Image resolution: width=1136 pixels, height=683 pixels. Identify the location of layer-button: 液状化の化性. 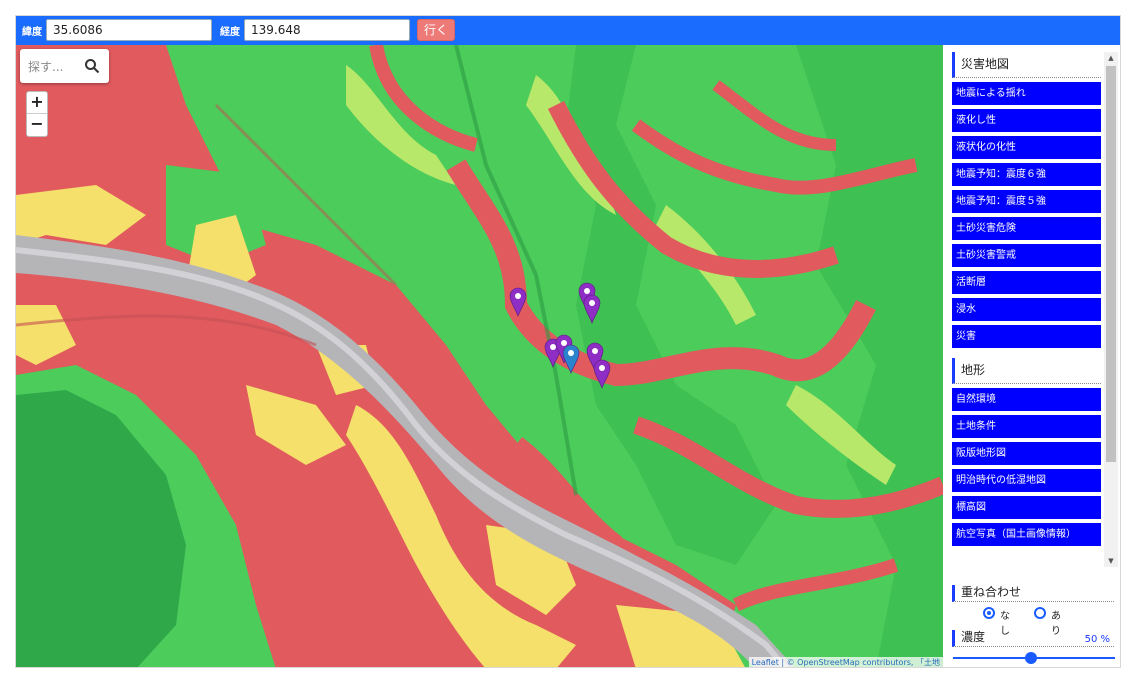
(1026, 147).